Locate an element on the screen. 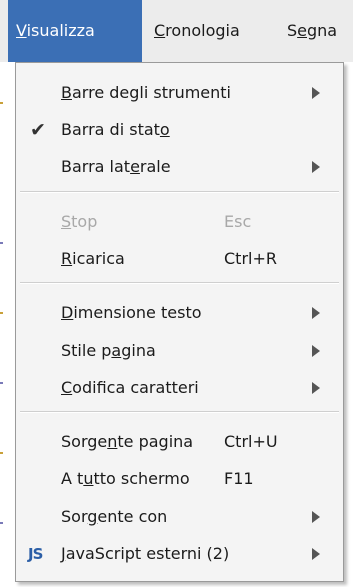 The width and height of the screenshot is (353, 587). menu-item-stop: Stop Esc is located at coordinates (179, 222).